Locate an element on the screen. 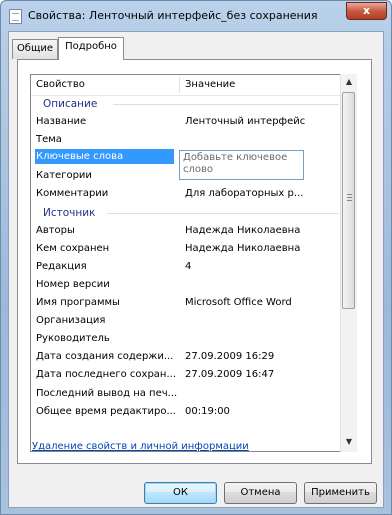  property-value: 27.09.2009 16:29 is located at coordinates (229, 356).